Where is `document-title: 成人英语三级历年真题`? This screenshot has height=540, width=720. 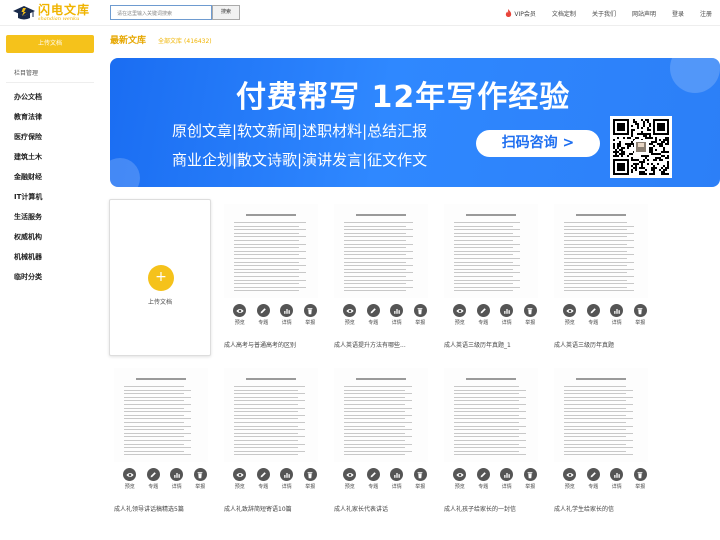 document-title: 成人英语三级历年真题 is located at coordinates (604, 344).